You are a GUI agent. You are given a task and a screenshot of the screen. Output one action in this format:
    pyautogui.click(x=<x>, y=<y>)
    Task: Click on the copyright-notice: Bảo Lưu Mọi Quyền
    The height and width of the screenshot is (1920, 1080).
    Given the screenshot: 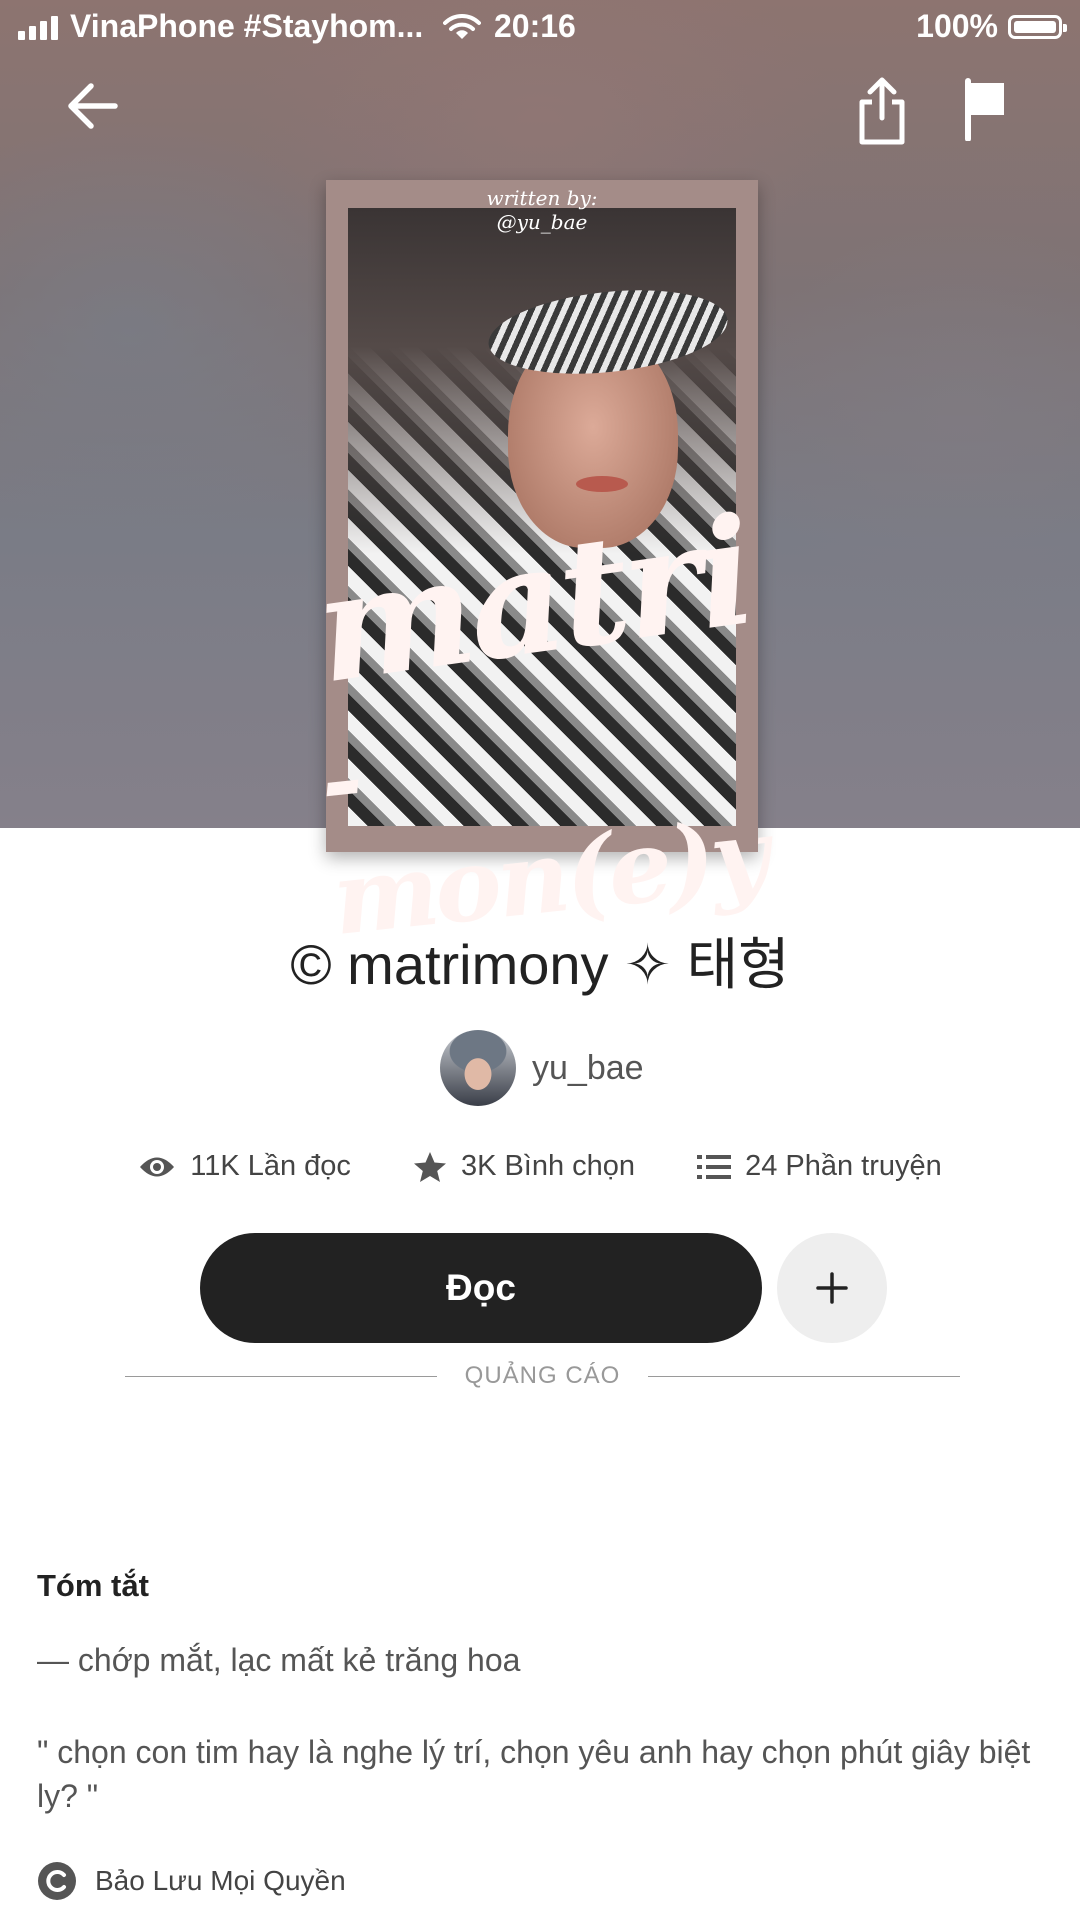 What is the action you would take?
    pyautogui.click(x=191, y=1881)
    